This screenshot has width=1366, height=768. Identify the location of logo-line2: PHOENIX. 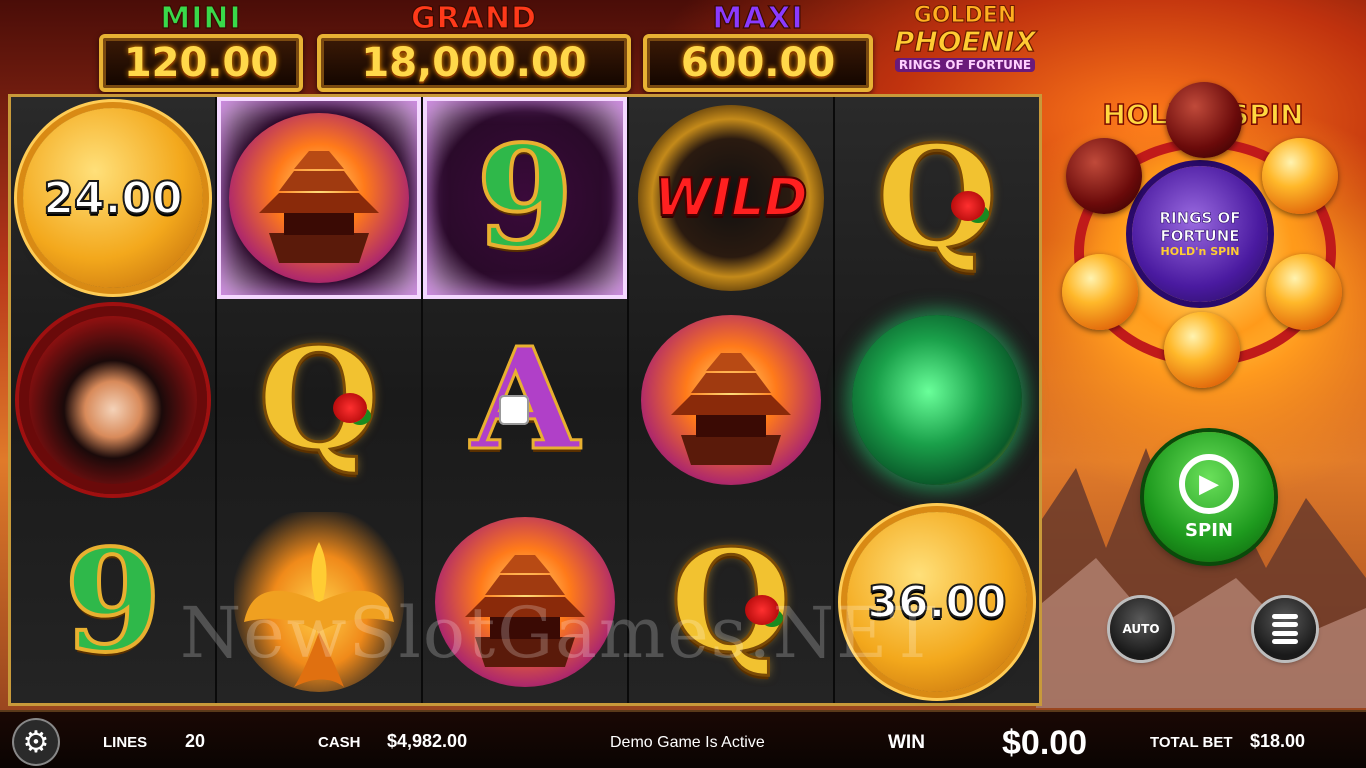
(965, 41).